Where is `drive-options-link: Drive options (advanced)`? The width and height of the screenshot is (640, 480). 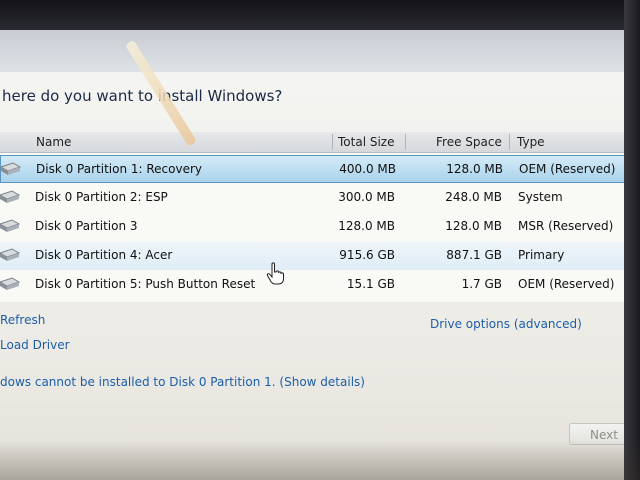
drive-options-link: Drive options (advanced) is located at coordinates (506, 324).